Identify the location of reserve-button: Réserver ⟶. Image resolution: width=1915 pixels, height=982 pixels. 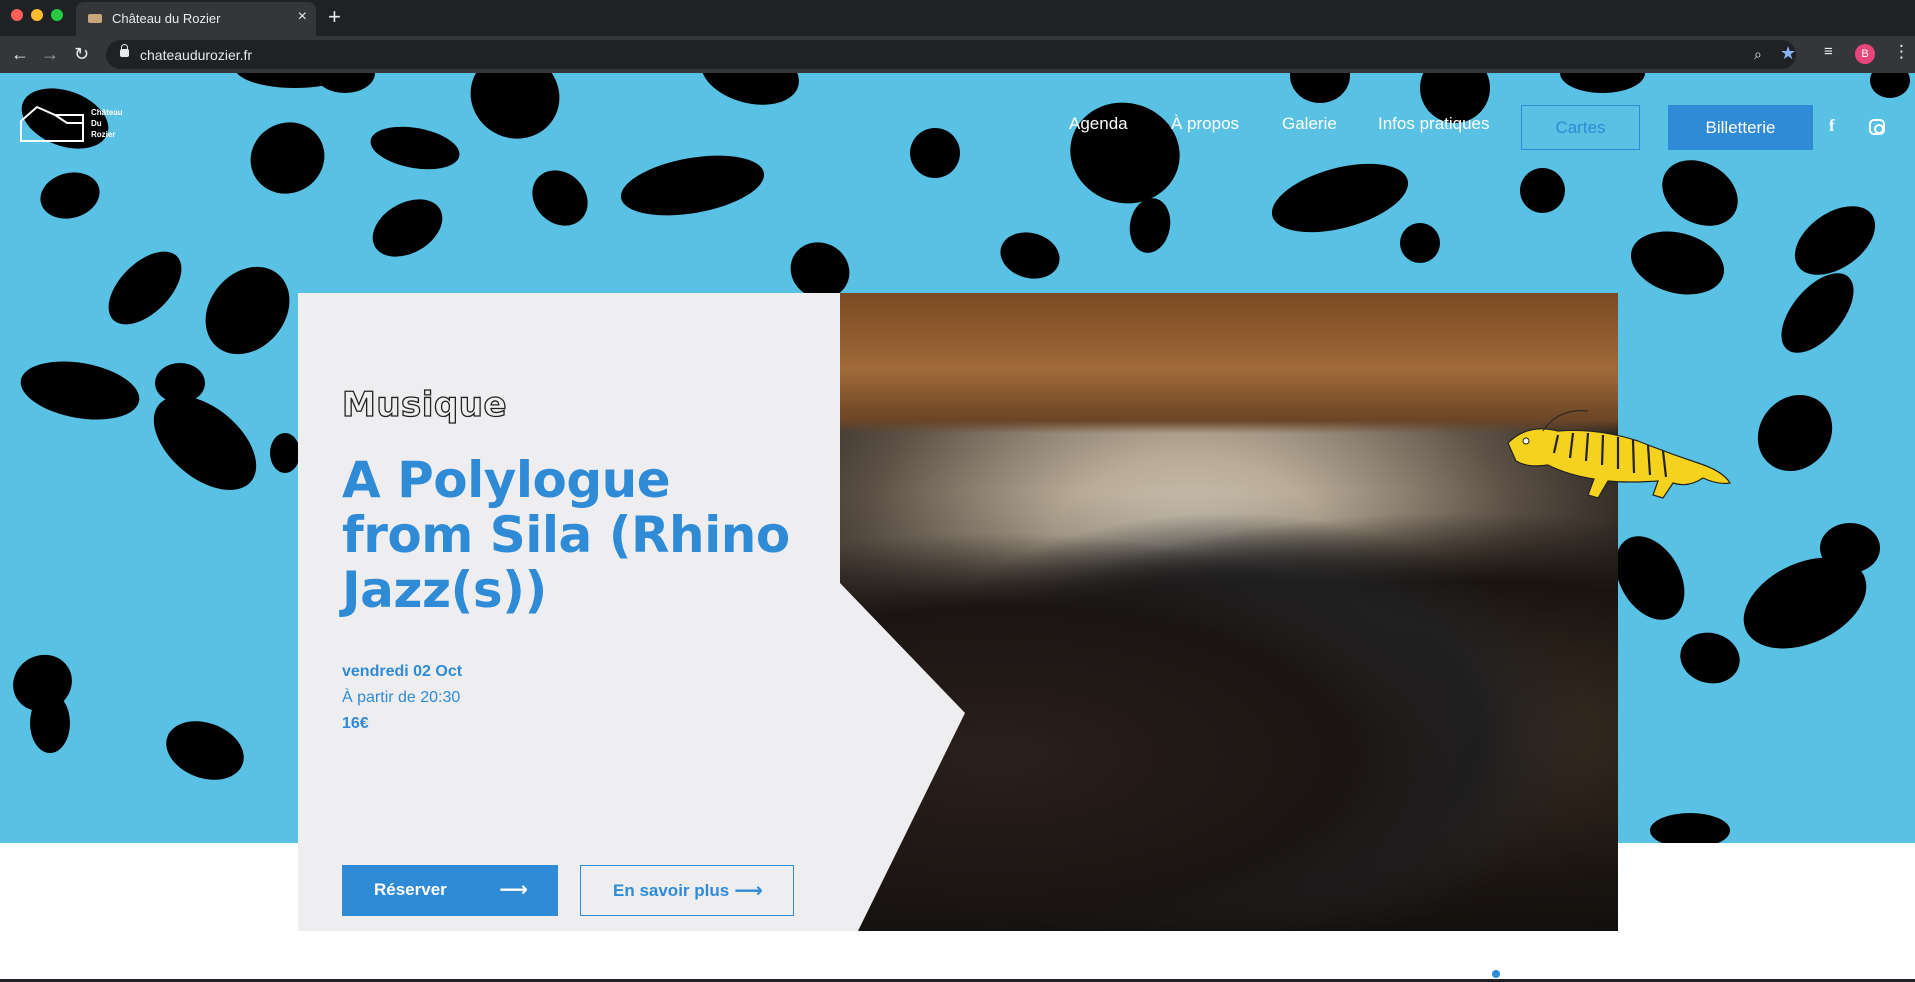
(450, 890).